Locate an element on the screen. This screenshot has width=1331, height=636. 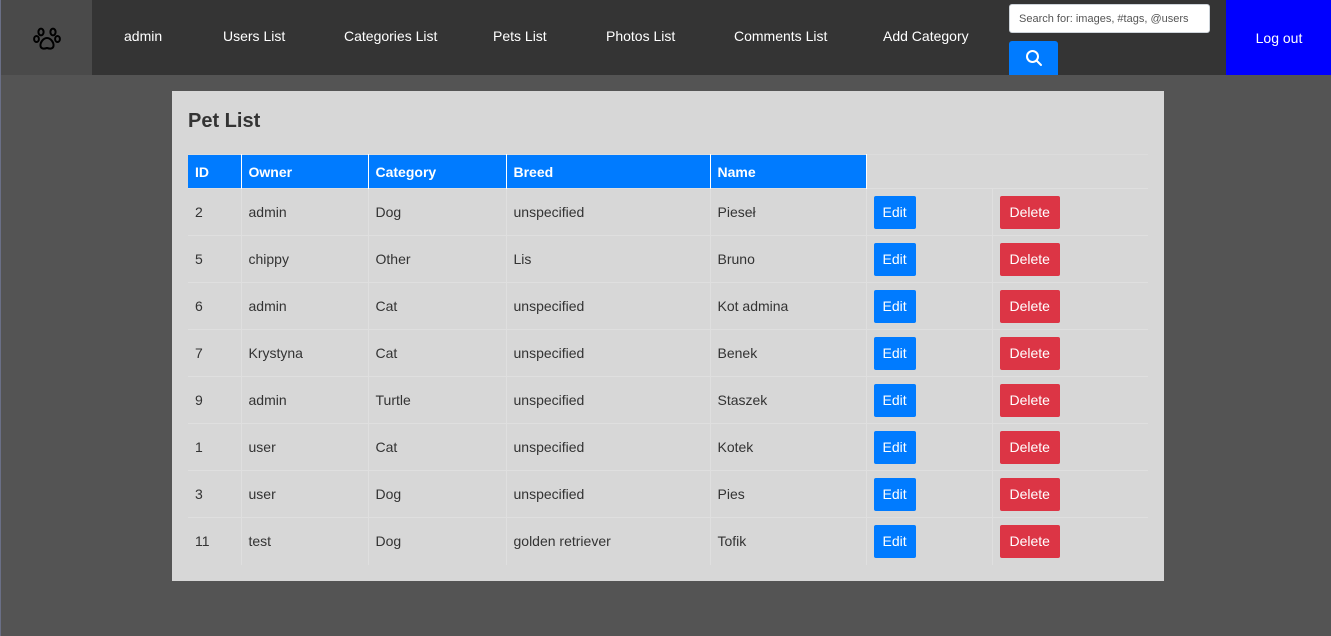
table-row: 6 admin Cat unspecified Kot admina Edit Delete is located at coordinates (668, 306).